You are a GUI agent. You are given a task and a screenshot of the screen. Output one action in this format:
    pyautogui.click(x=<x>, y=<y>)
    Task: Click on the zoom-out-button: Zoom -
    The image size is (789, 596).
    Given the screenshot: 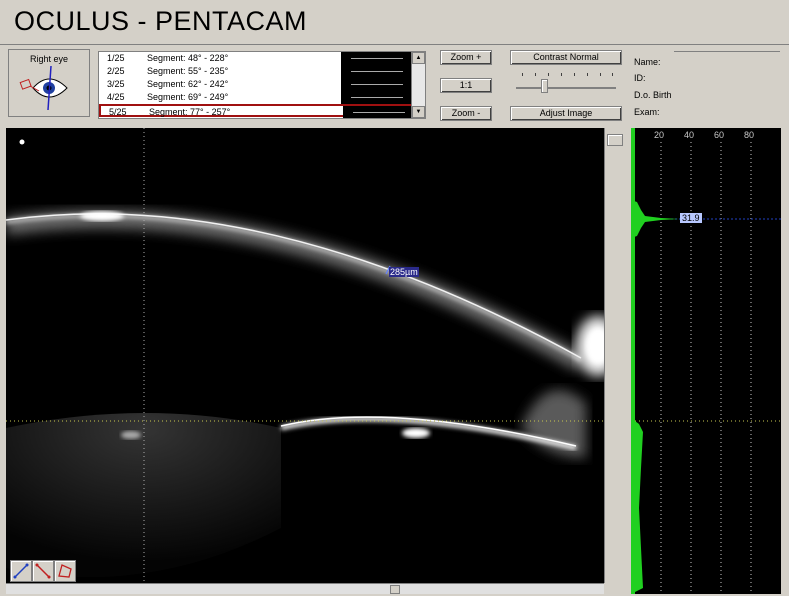 What is the action you would take?
    pyautogui.click(x=466, y=113)
    